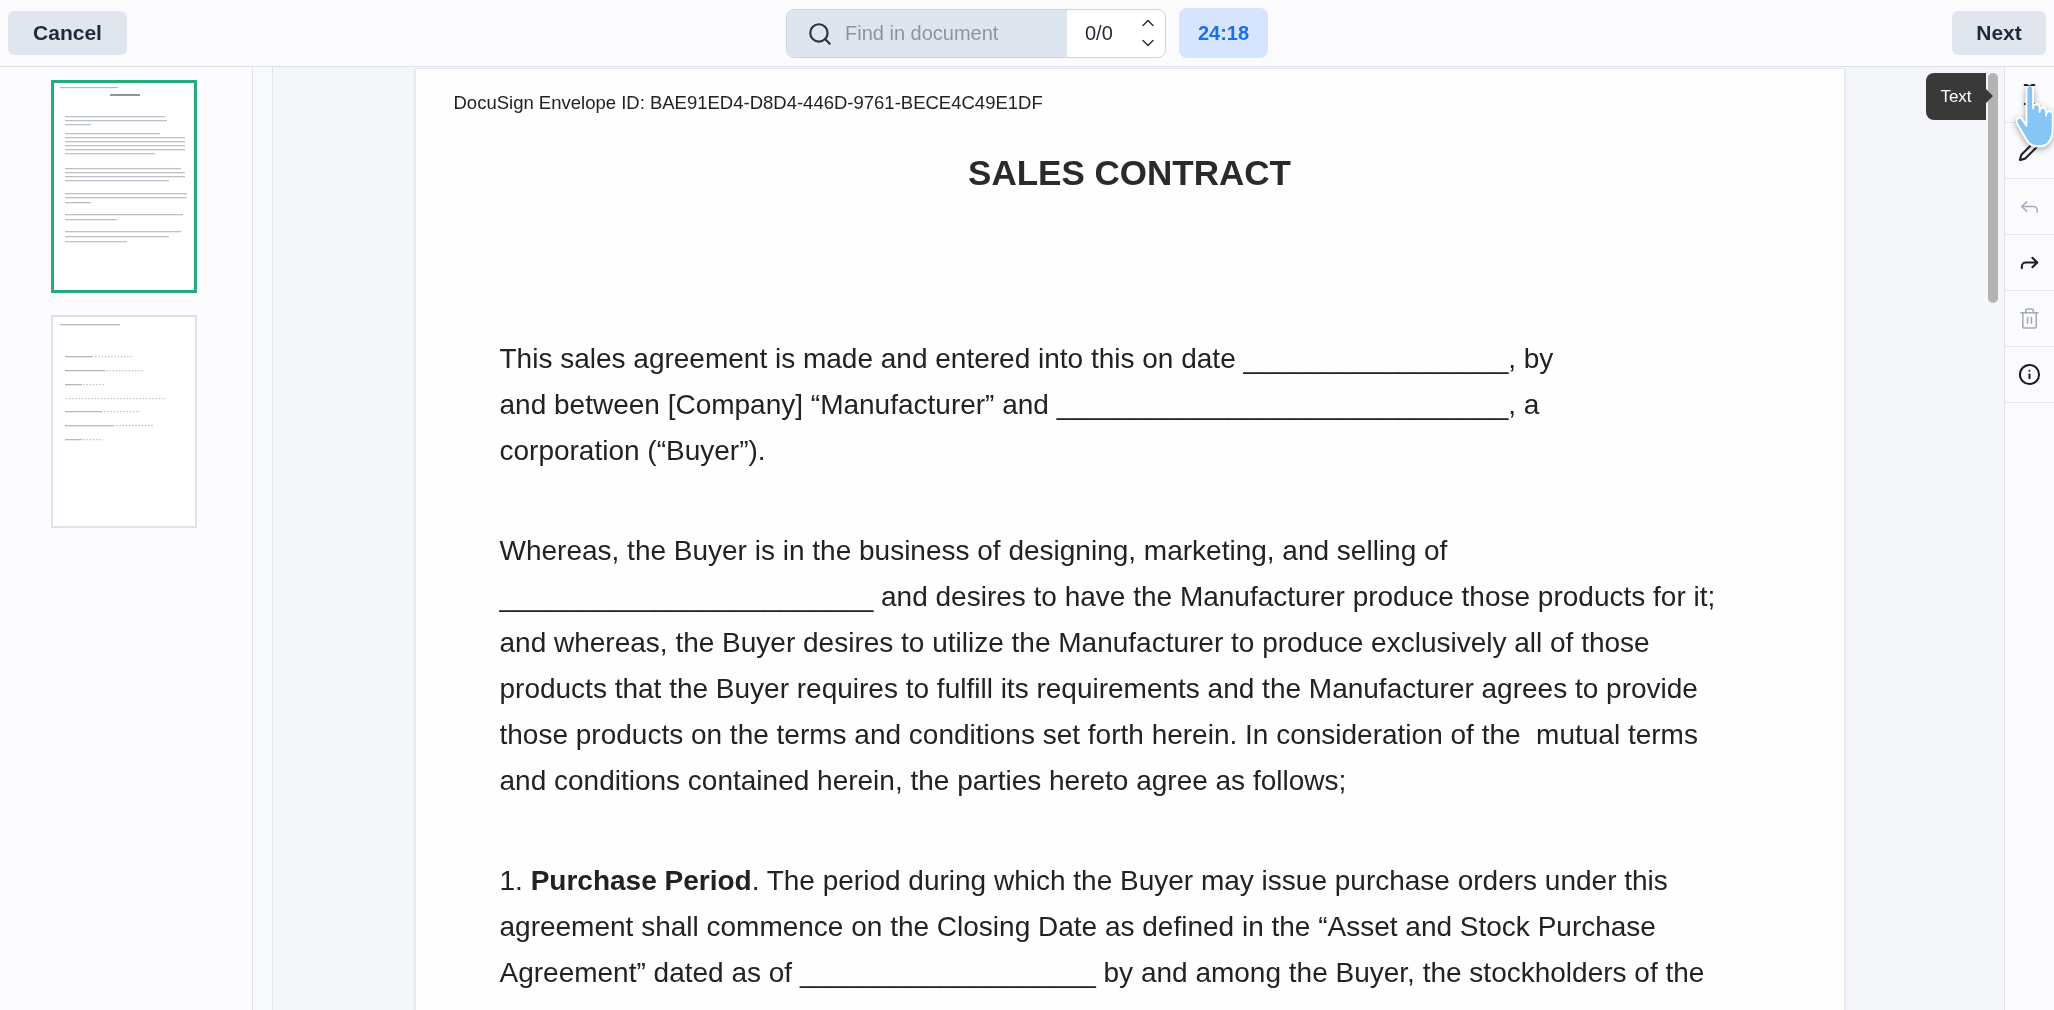  I want to click on next-button: Next, so click(1999, 33).